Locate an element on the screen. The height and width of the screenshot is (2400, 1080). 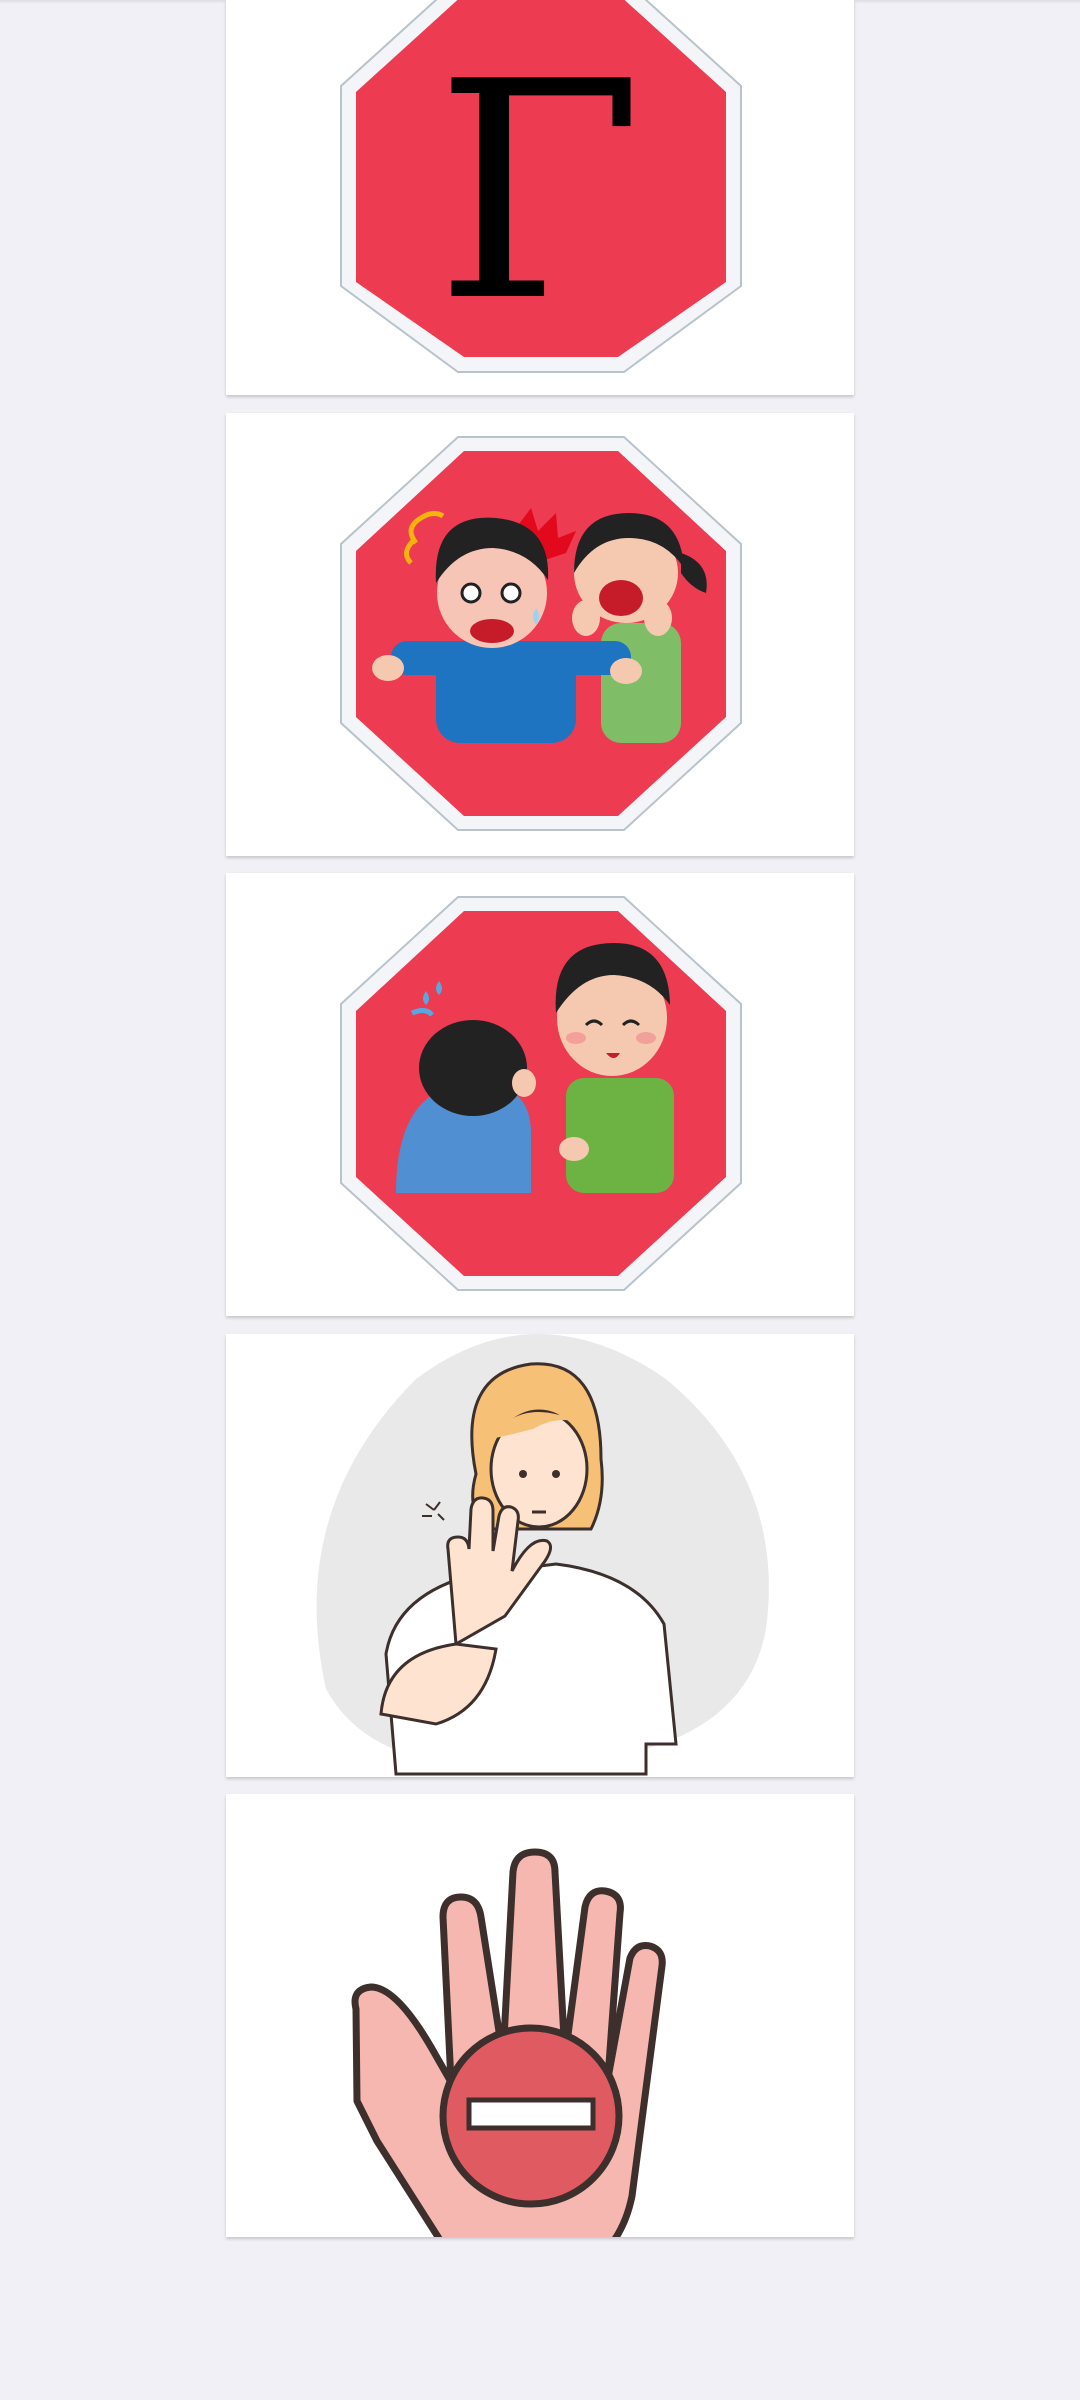
stop-sign-icon: Γ is located at coordinates (541, 186).